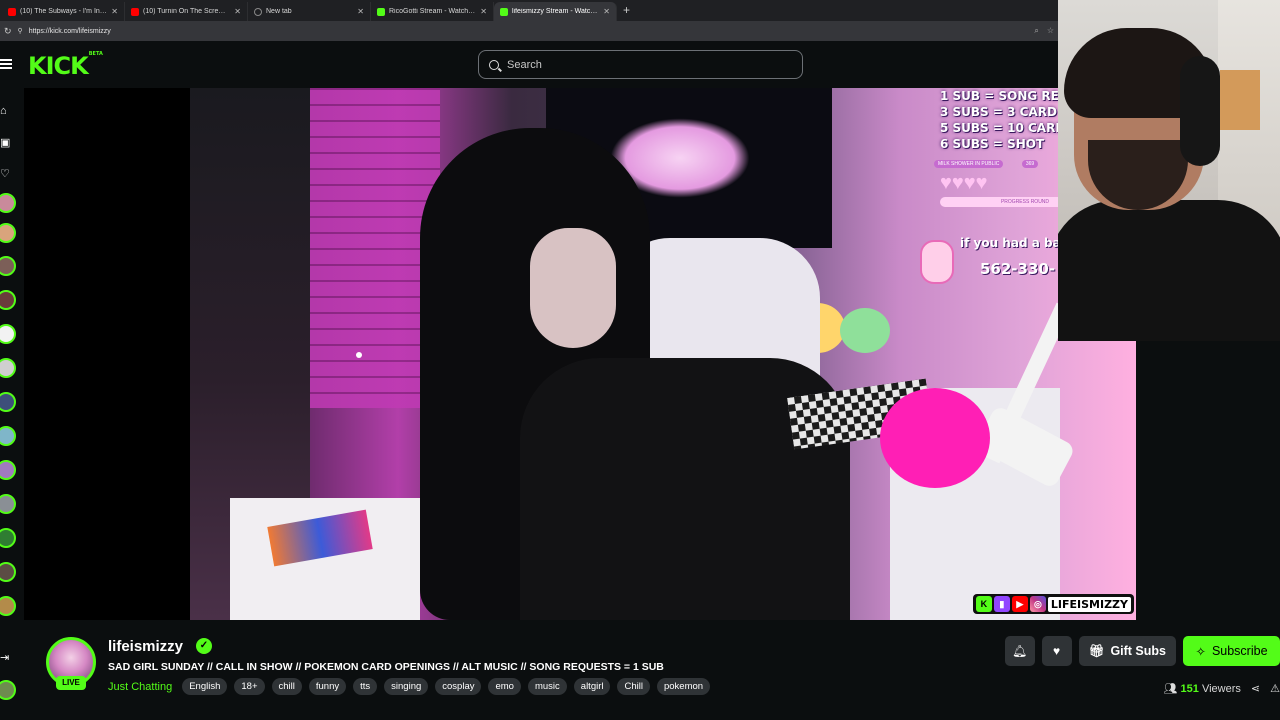 This screenshot has width=1280, height=720. I want to click on light-dot, so click(359, 355).